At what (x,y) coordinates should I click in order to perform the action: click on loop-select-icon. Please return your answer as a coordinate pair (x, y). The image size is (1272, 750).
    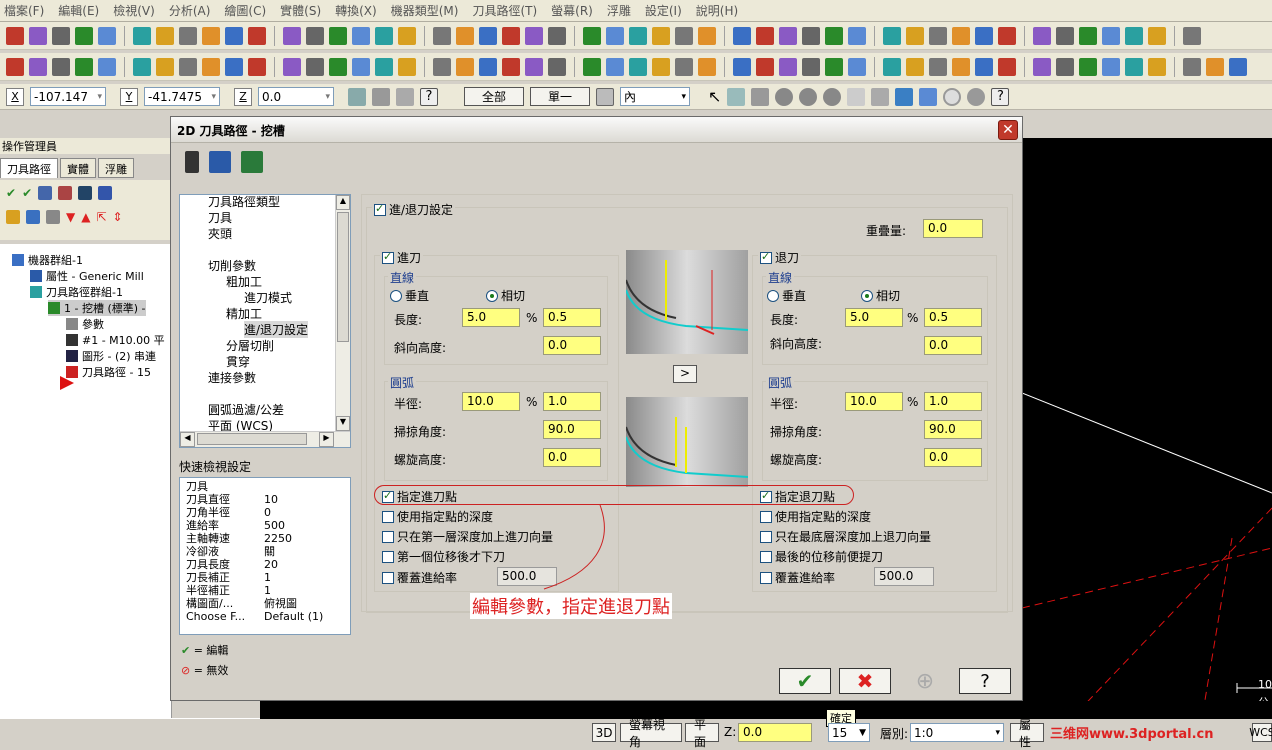
    Looking at the image, I should click on (880, 96).